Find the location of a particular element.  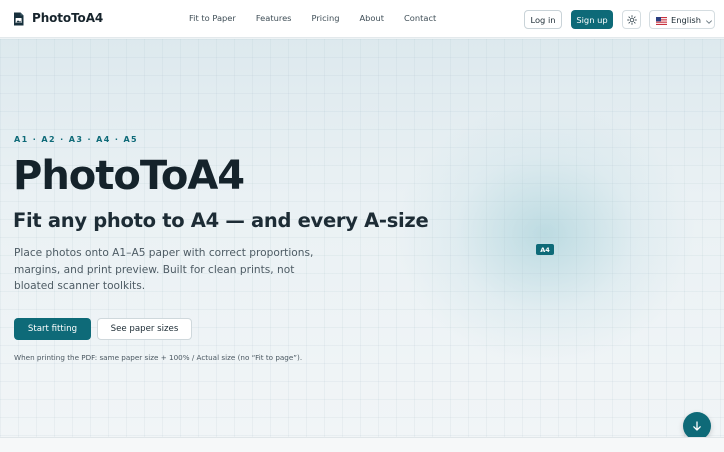

theme-toggle-button is located at coordinates (631, 19).